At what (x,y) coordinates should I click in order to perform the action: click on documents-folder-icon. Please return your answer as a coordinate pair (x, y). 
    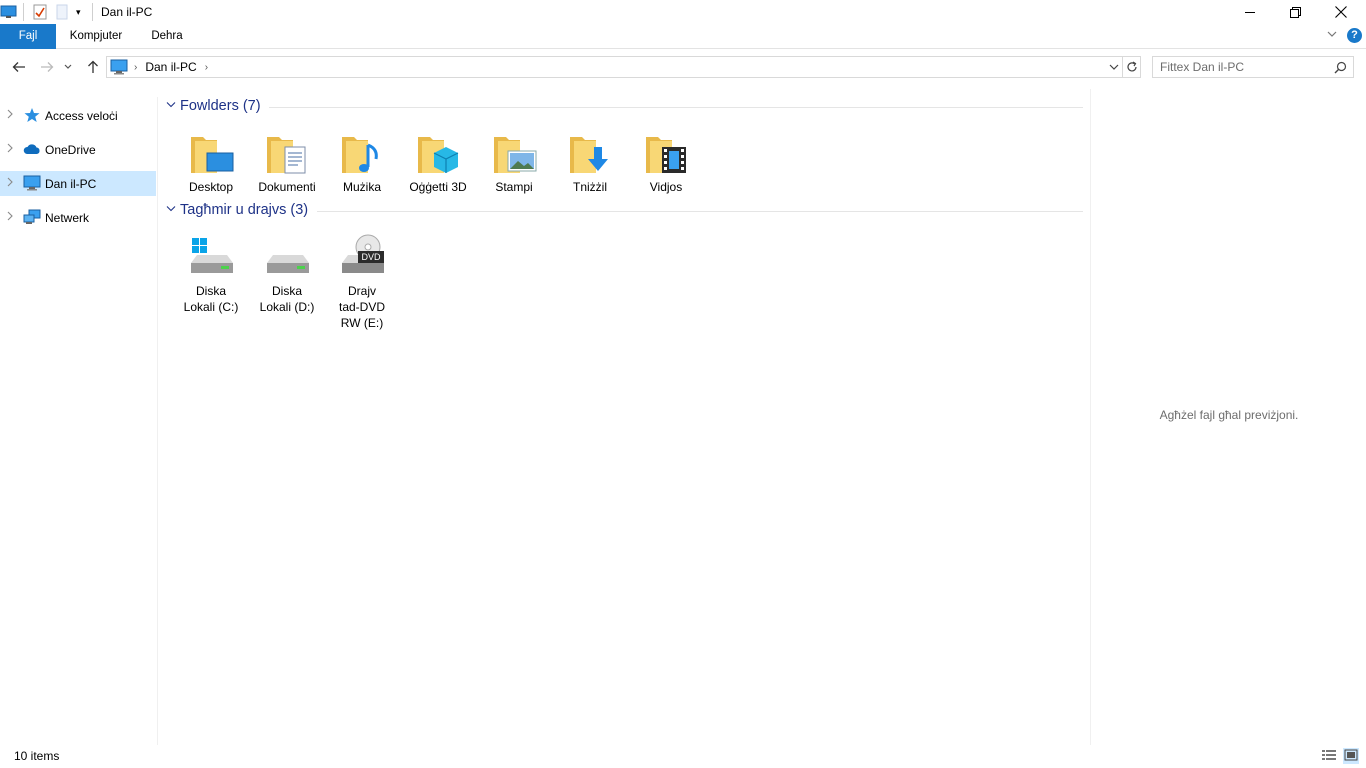
    Looking at the image, I should click on (287, 153).